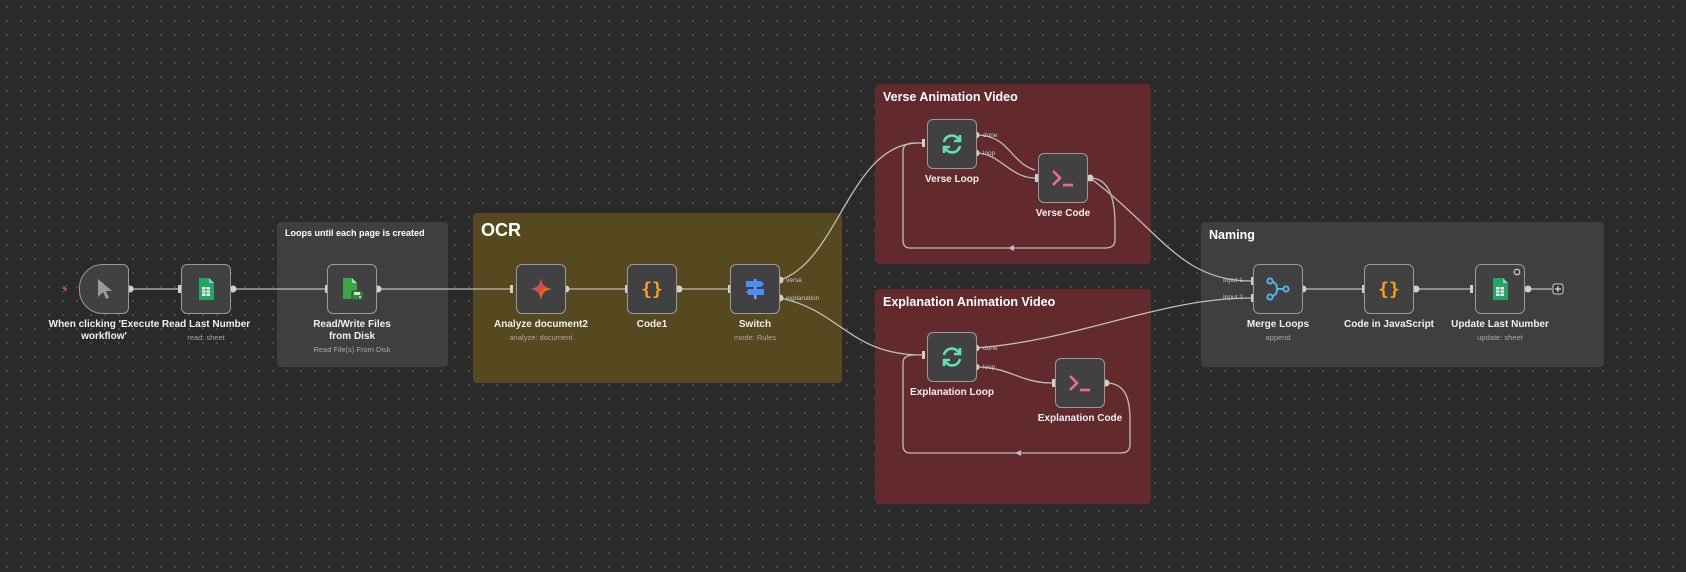 The image size is (1686, 572). I want to click on trigger-node, so click(104, 289).